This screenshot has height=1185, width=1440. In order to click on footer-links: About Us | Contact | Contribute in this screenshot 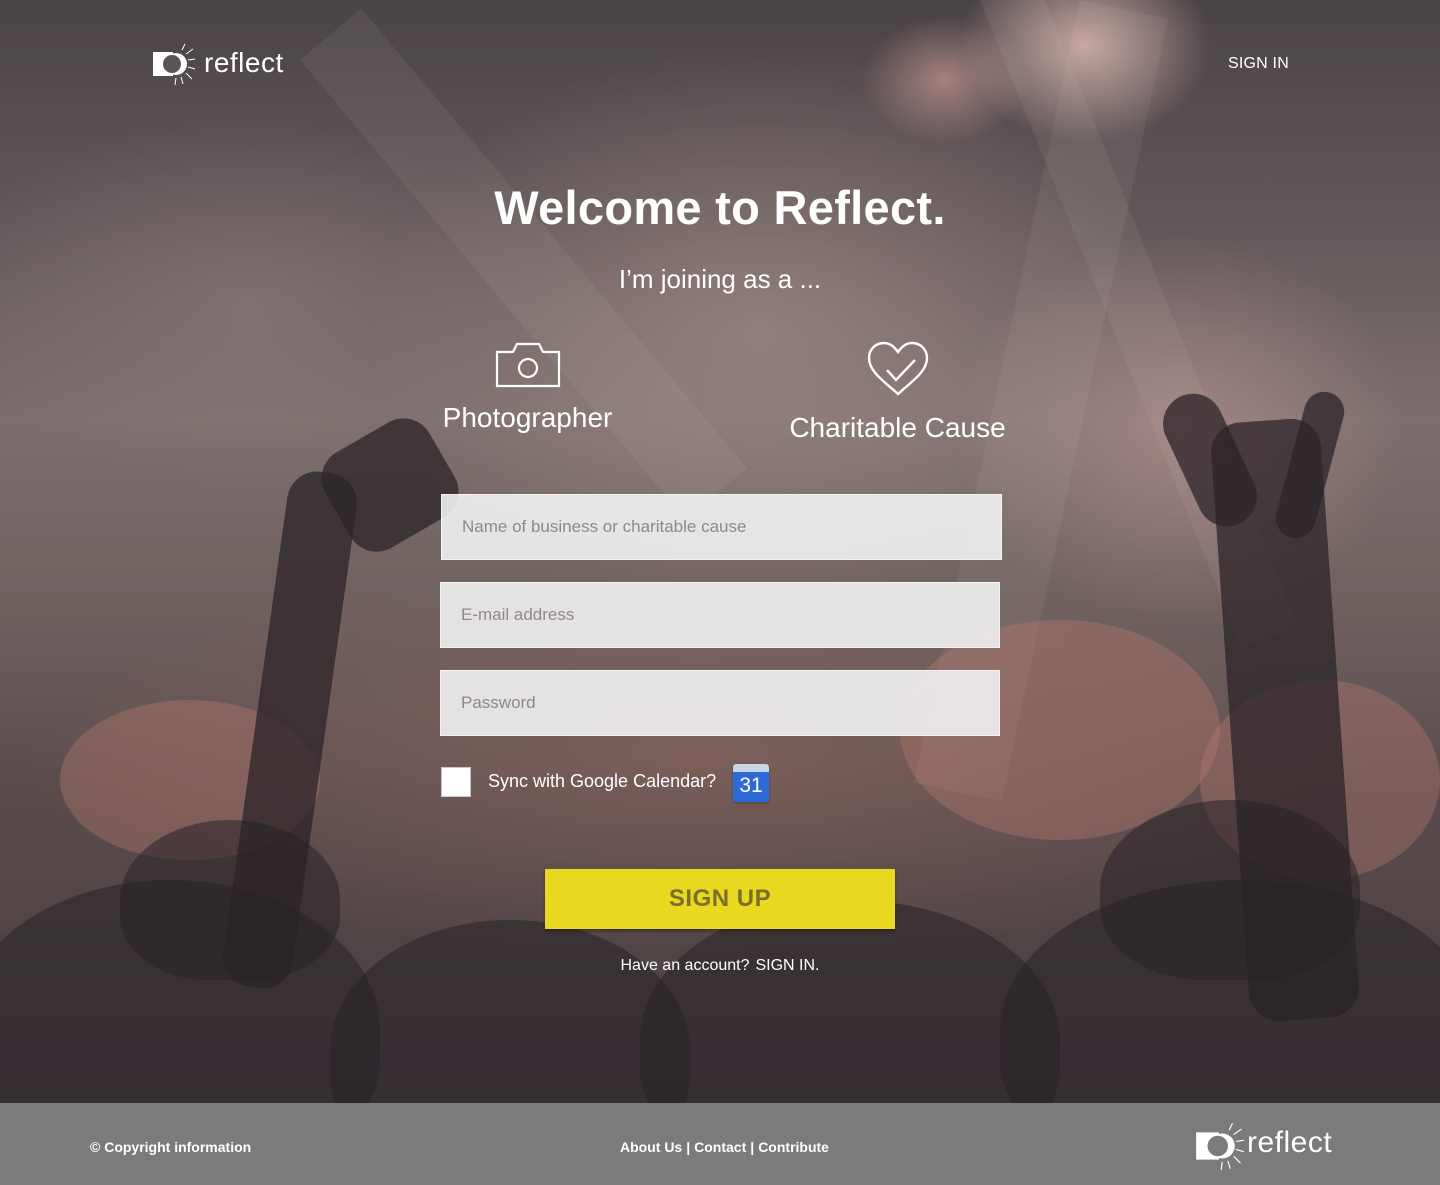, I will do `click(724, 1147)`.